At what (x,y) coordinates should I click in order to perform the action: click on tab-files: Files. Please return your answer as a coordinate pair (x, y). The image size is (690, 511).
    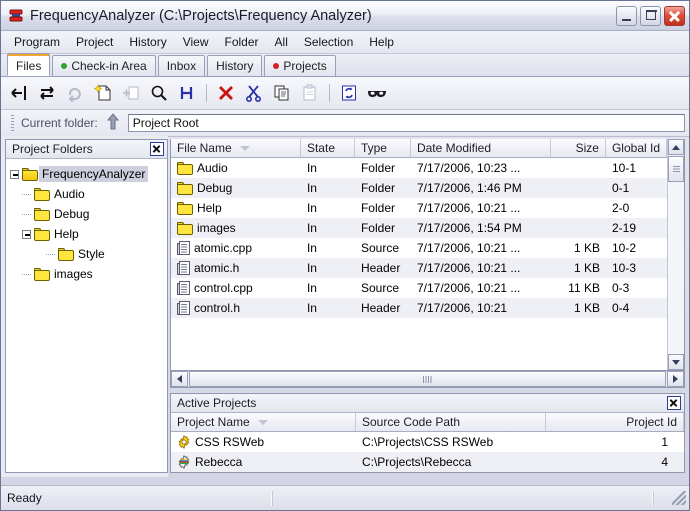
    Looking at the image, I should click on (29, 64).